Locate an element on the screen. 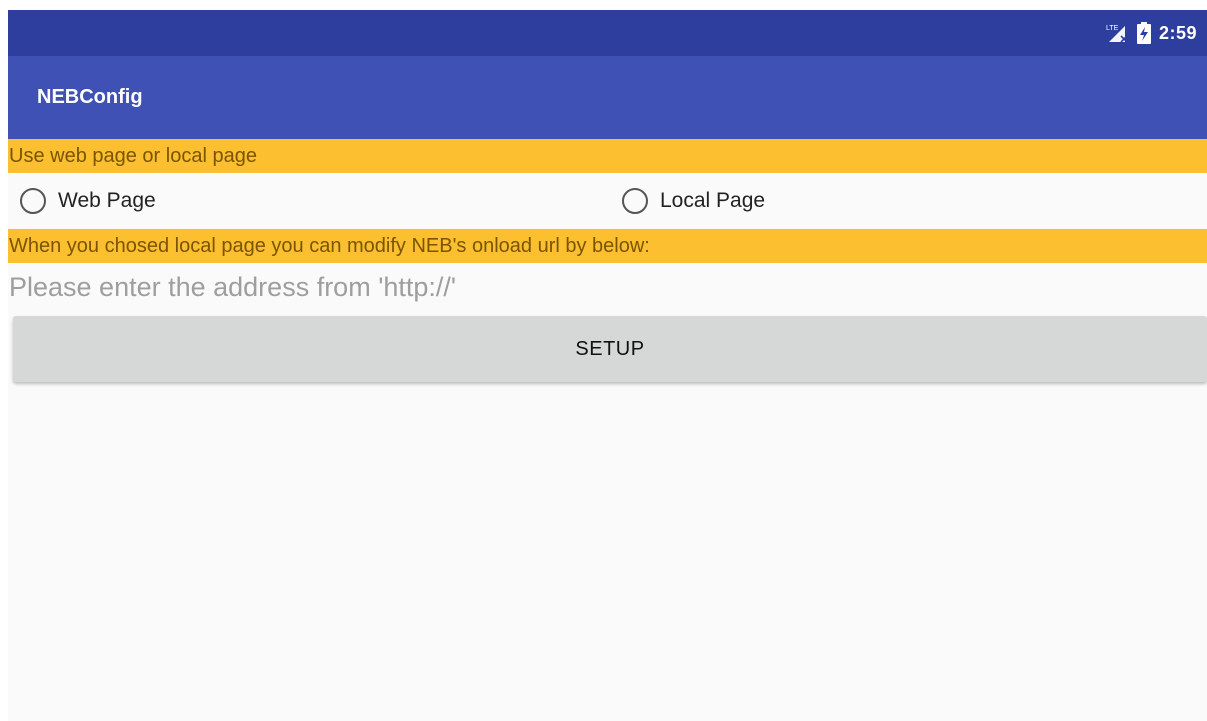  app-bar: NEBConfig is located at coordinates (607, 97).